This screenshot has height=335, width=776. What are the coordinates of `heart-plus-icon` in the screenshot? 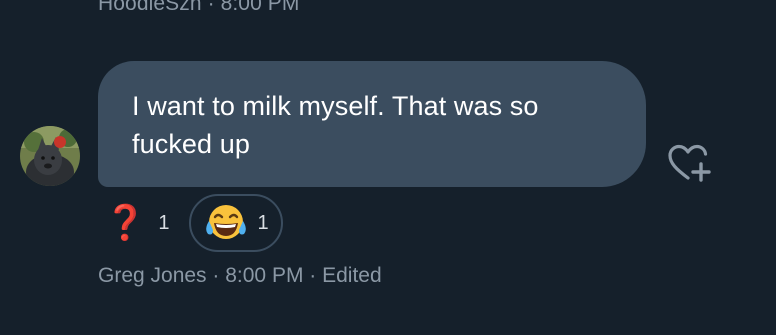 It's located at (689, 163).